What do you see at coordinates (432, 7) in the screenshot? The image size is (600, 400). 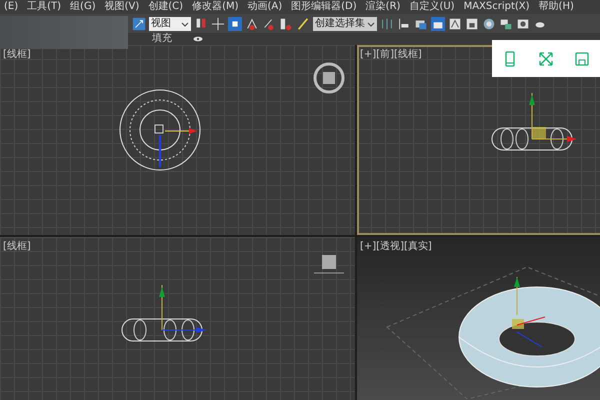 I see `menu-item: 自定义(U)` at bounding box center [432, 7].